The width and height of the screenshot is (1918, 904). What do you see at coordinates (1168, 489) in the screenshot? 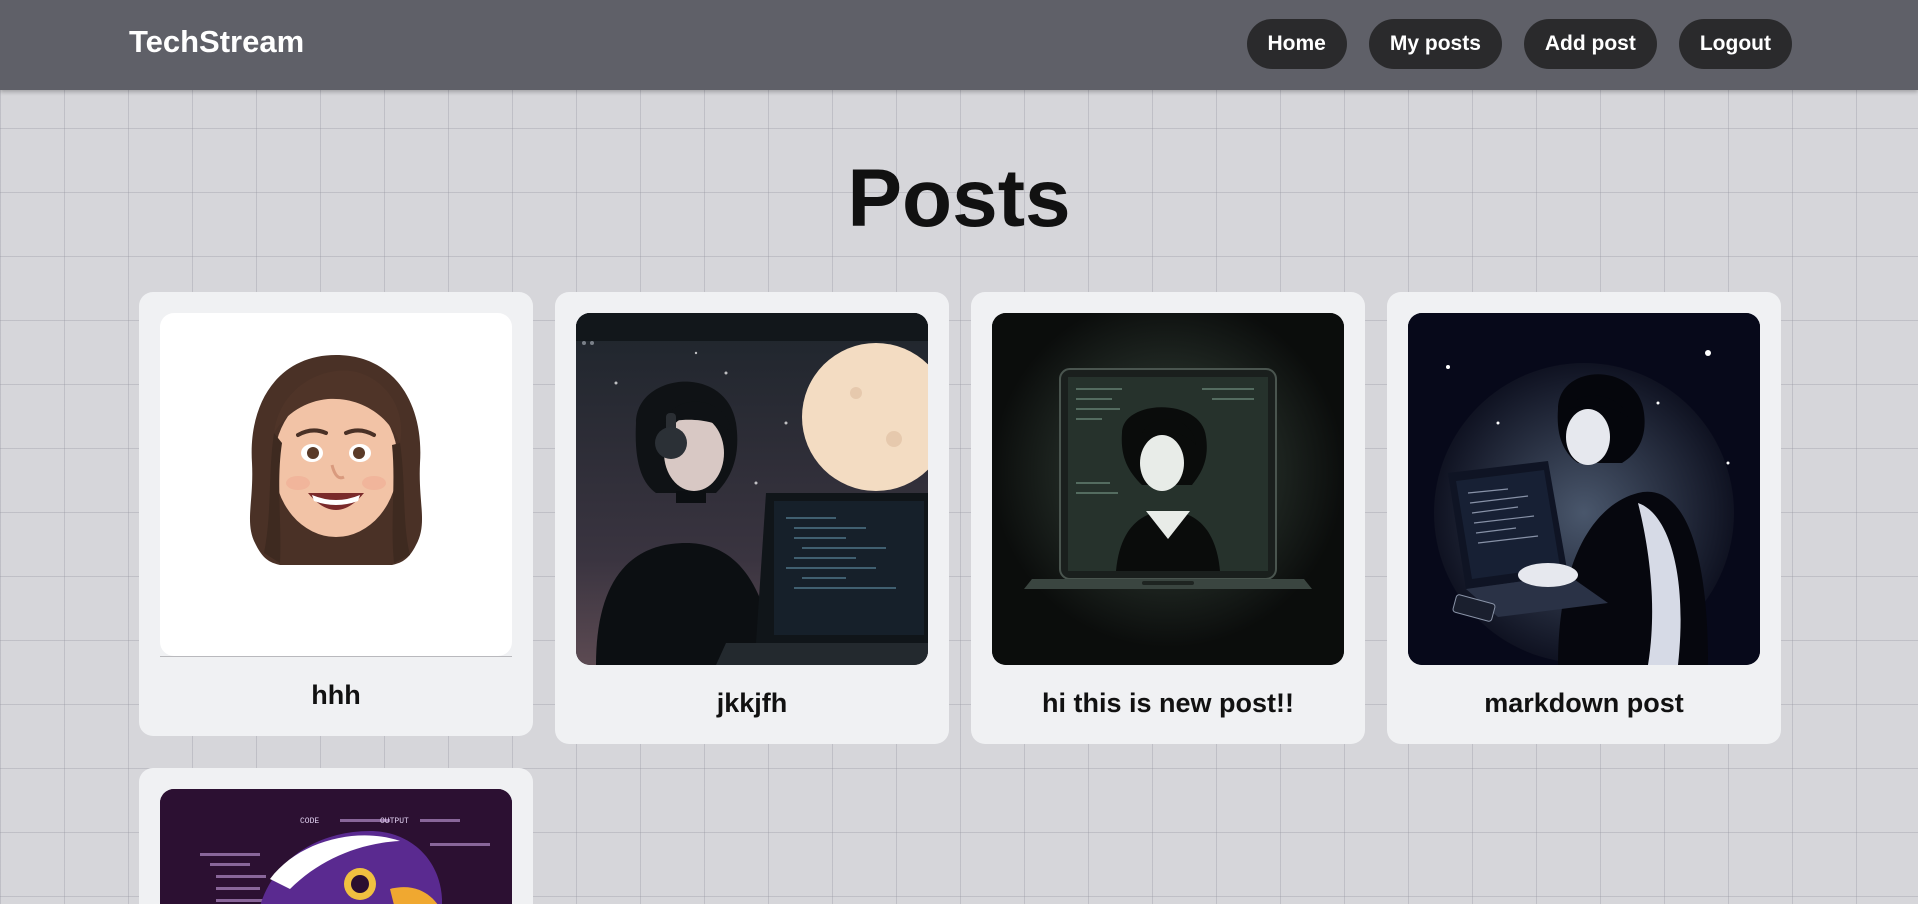
I see `post-thumbnail-laptop-silhouette` at bounding box center [1168, 489].